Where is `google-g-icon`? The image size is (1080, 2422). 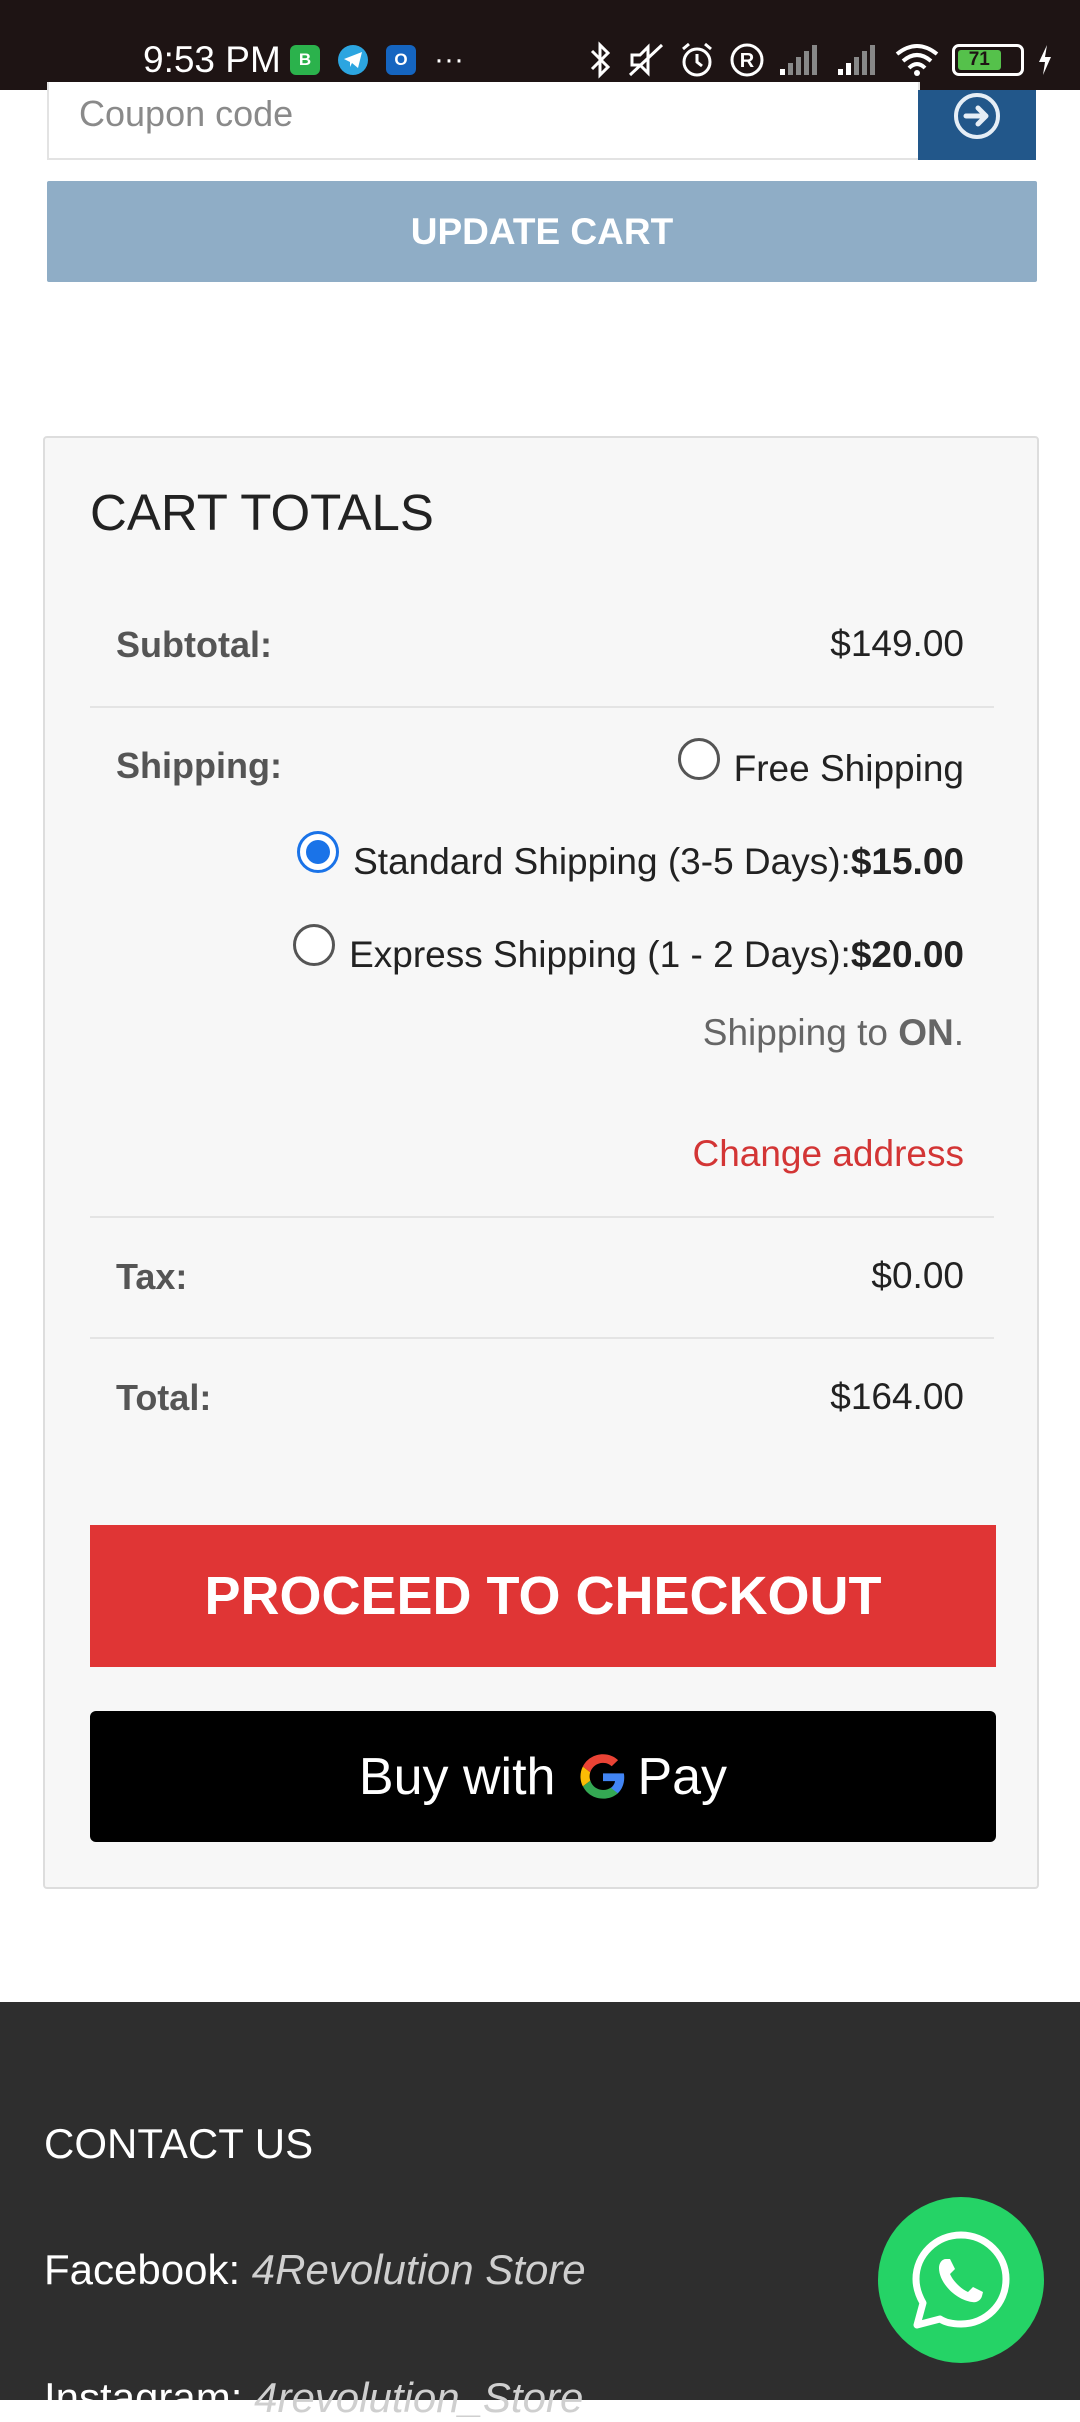 google-g-icon is located at coordinates (602, 1776).